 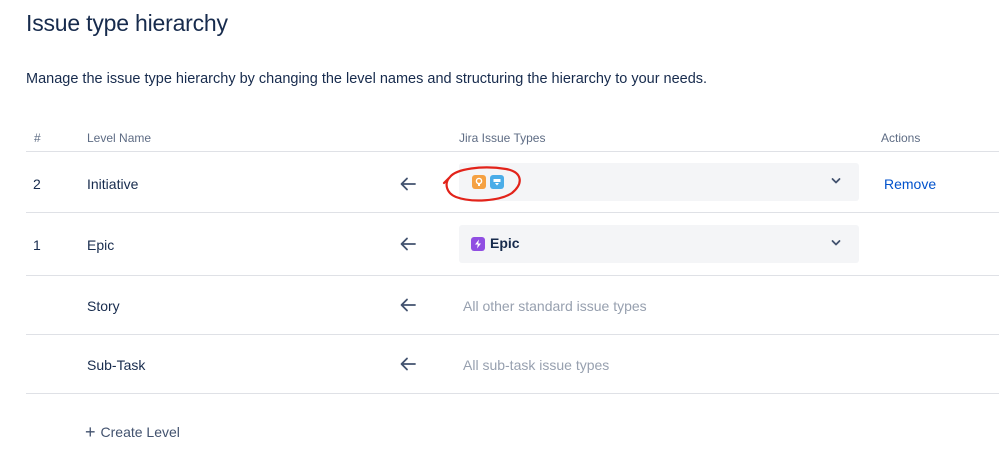 What do you see at coordinates (90, 432) in the screenshot?
I see `plus-icon: +` at bounding box center [90, 432].